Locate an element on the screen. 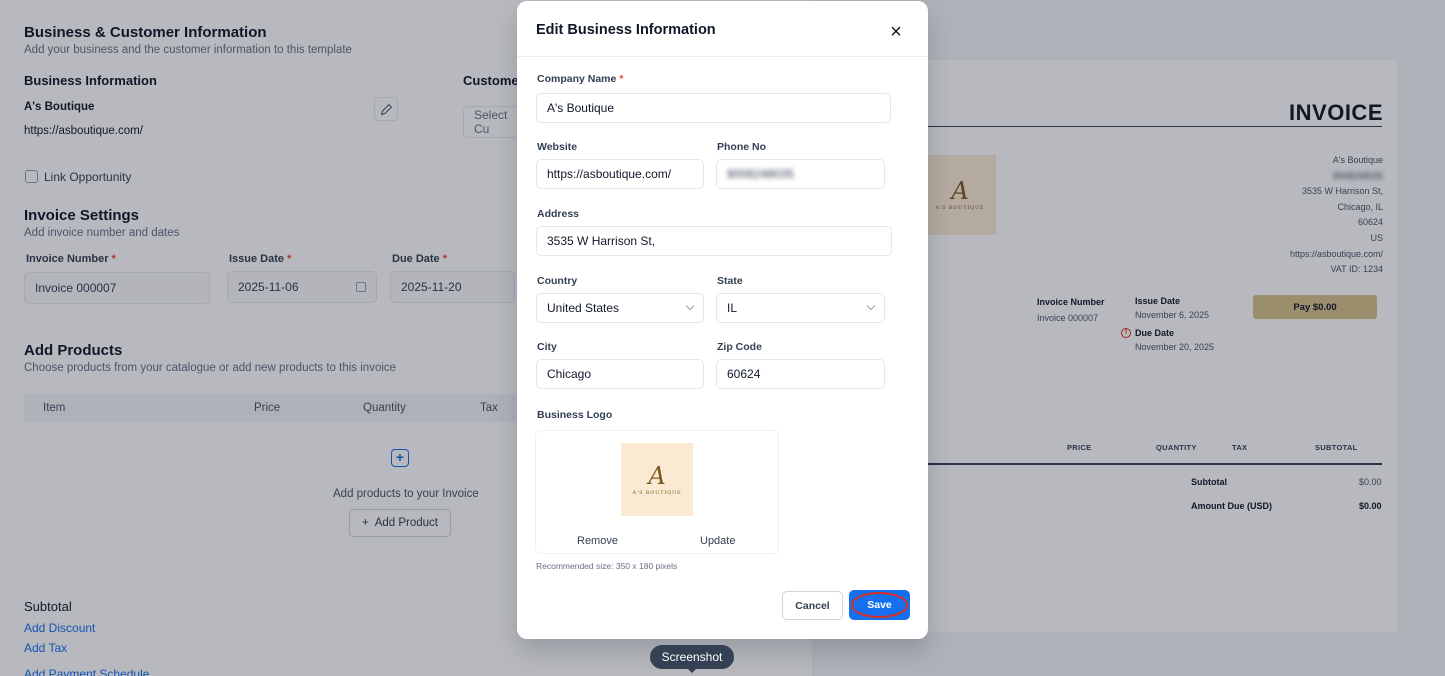 This screenshot has height=676, width=1445. address-label: Address is located at coordinates (558, 214).